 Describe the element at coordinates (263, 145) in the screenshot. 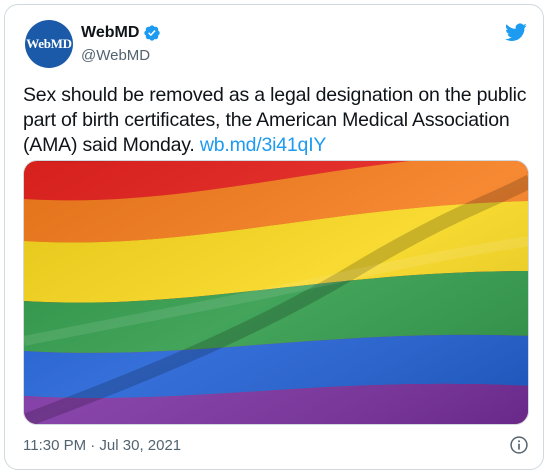

I see `tweet-link: wb.md/3i41qIY` at that location.